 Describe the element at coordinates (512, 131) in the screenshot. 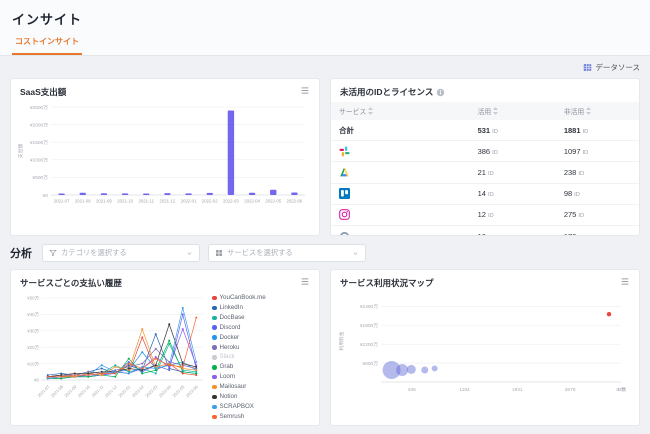

I see `count-cell: 531 ID` at that location.